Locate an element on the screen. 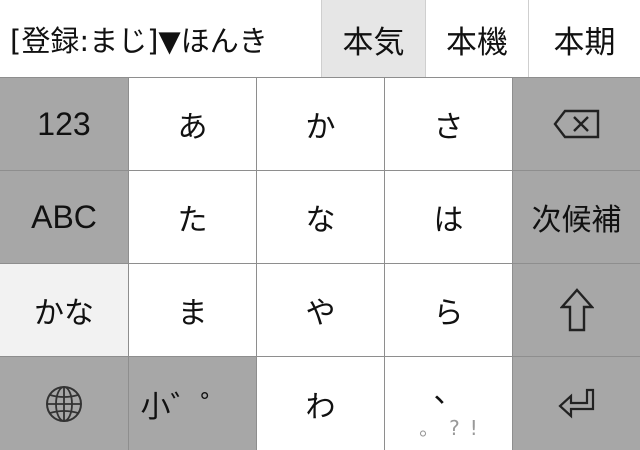 The width and height of the screenshot is (640, 450). shift-key is located at coordinates (576, 310).